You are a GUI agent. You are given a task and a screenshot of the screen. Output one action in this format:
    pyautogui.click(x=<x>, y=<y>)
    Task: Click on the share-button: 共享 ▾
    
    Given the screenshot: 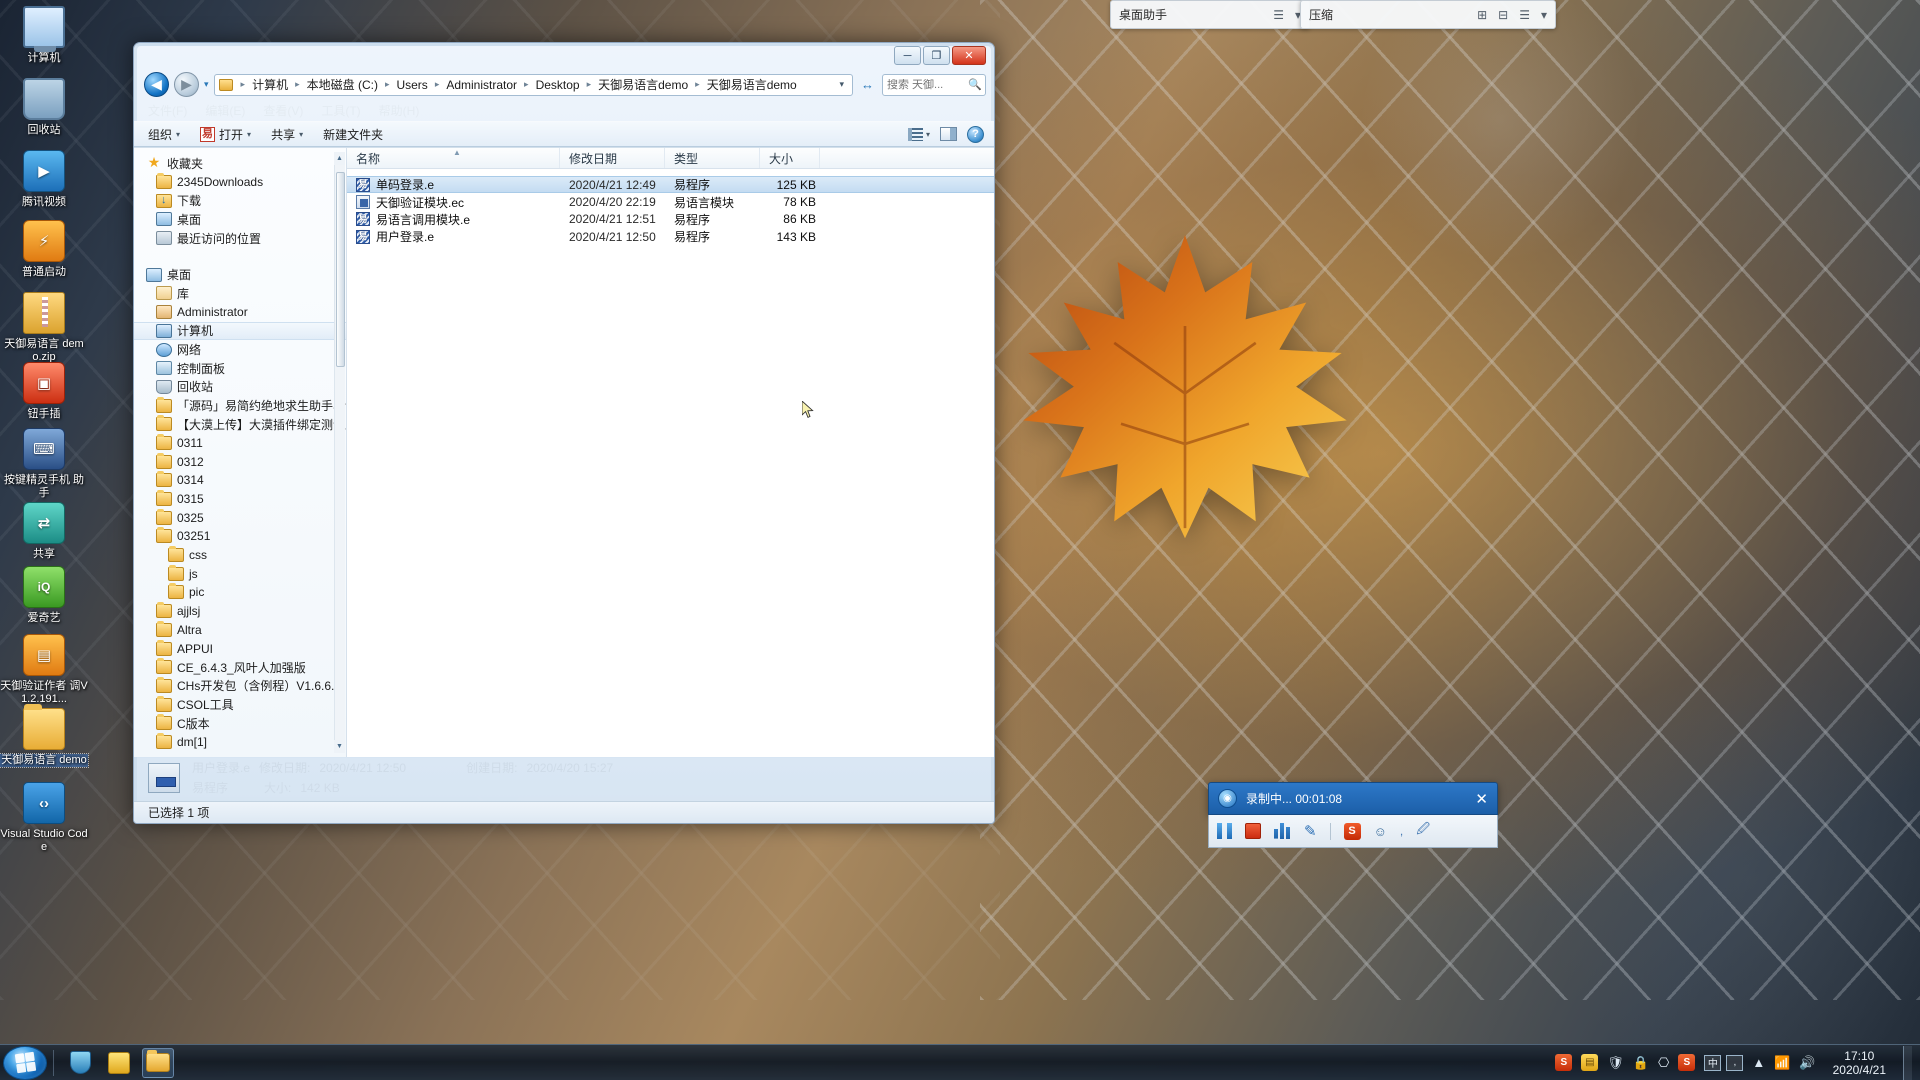 What is the action you would take?
    pyautogui.click(x=287, y=134)
    